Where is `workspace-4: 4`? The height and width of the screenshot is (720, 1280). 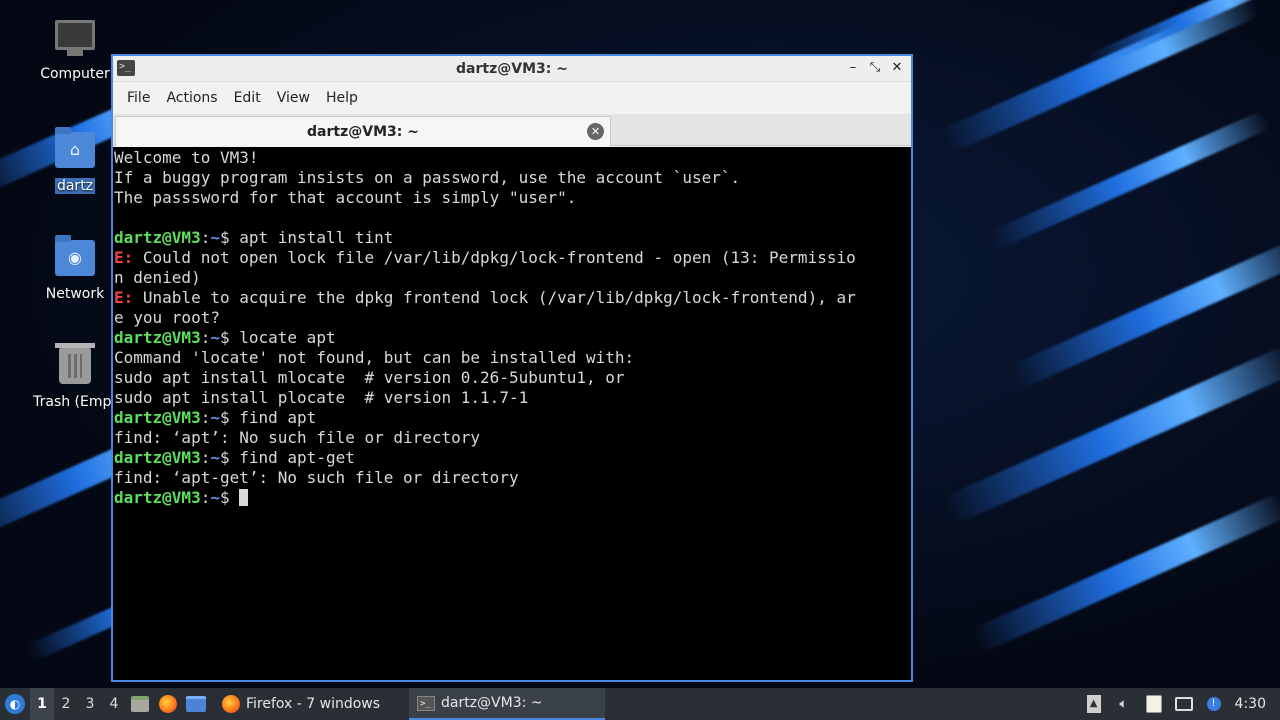
workspace-4: 4 is located at coordinates (114, 704).